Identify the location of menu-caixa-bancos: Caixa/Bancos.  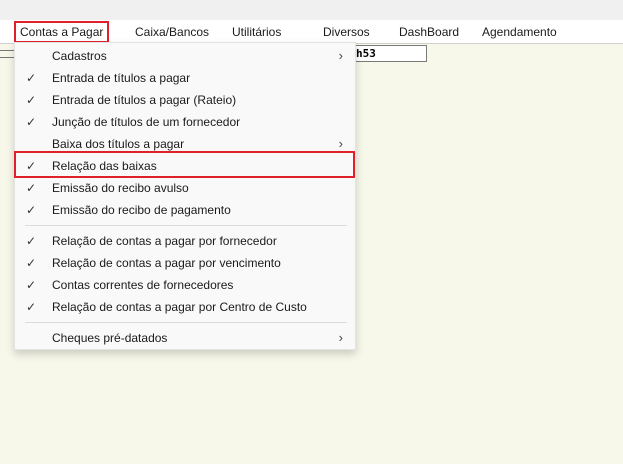
(172, 32).